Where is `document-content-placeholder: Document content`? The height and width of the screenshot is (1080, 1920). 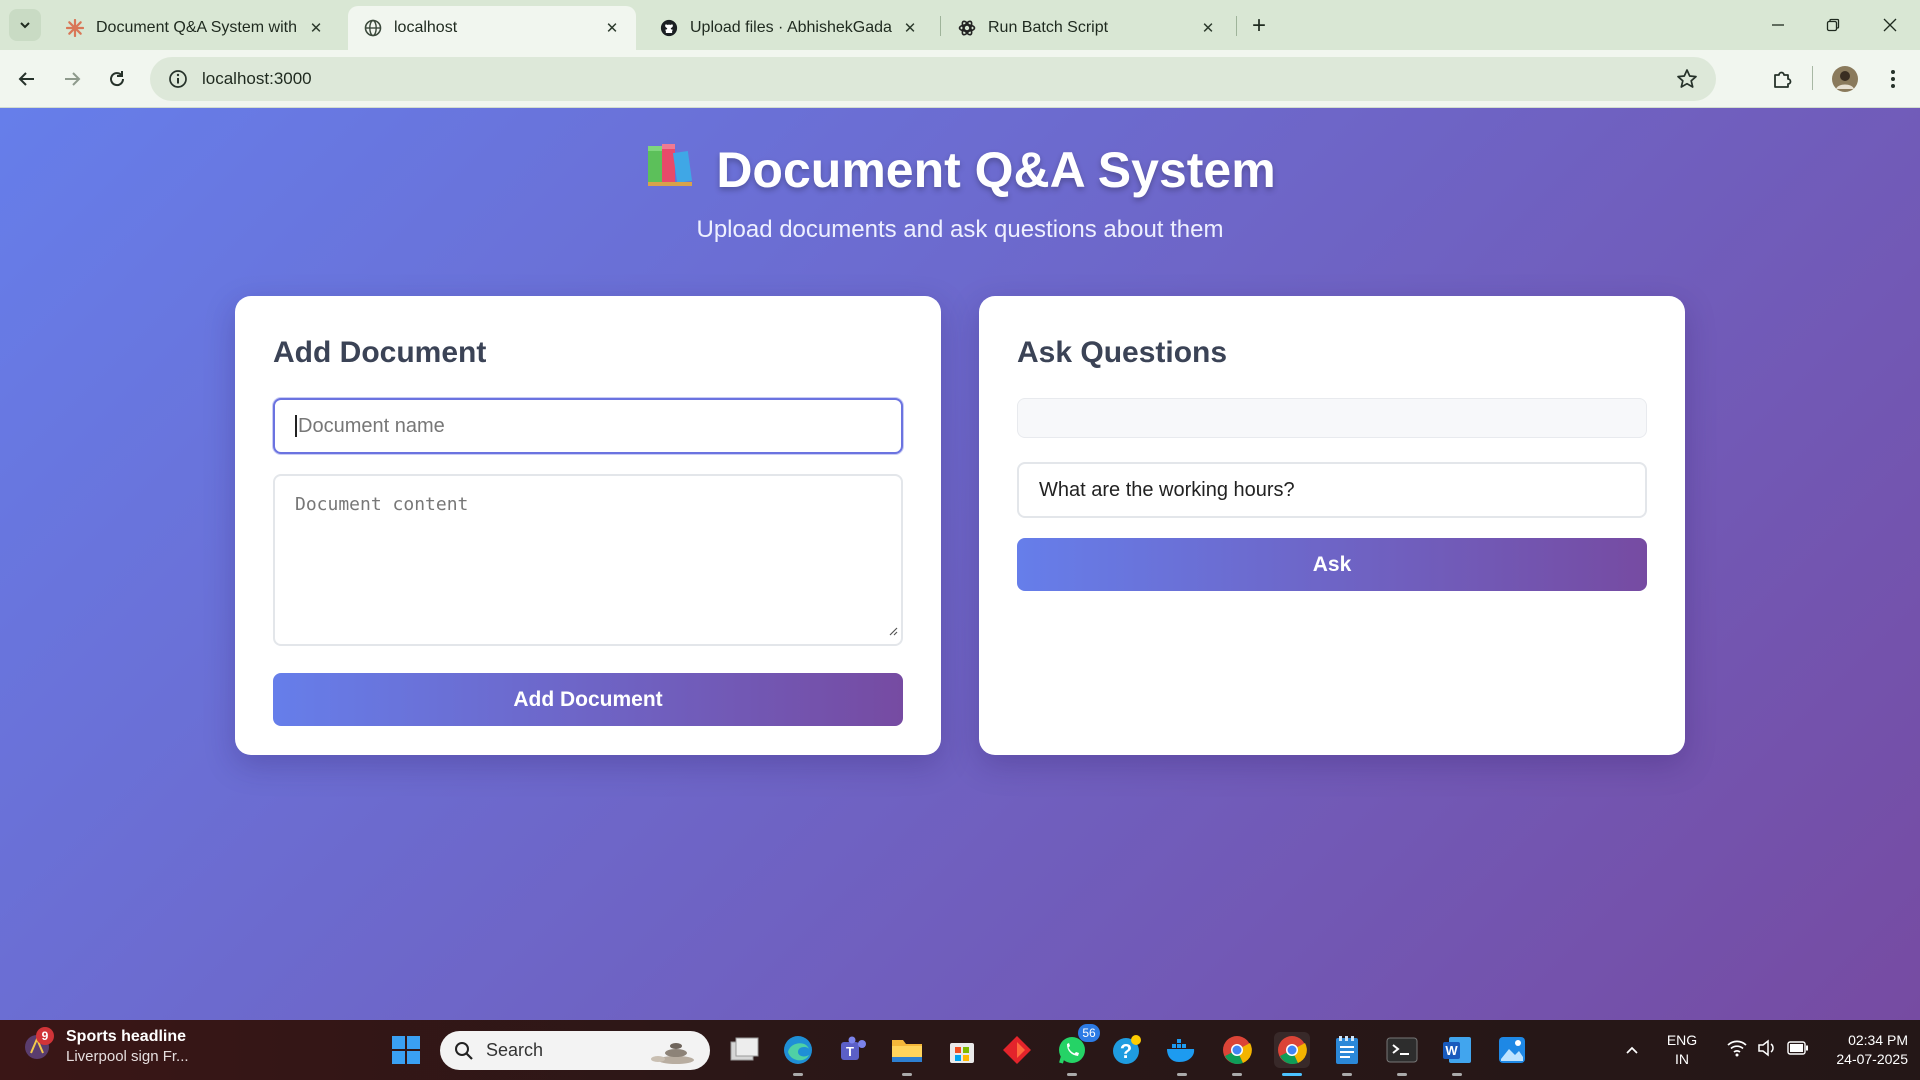
document-content-placeholder: Document content is located at coordinates (382, 504).